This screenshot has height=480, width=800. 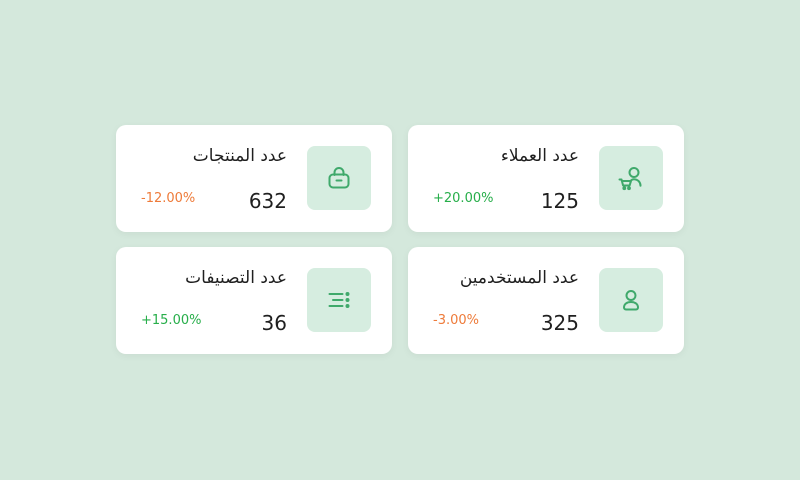 I want to click on customer-cart-icon, so click(x=630, y=179).